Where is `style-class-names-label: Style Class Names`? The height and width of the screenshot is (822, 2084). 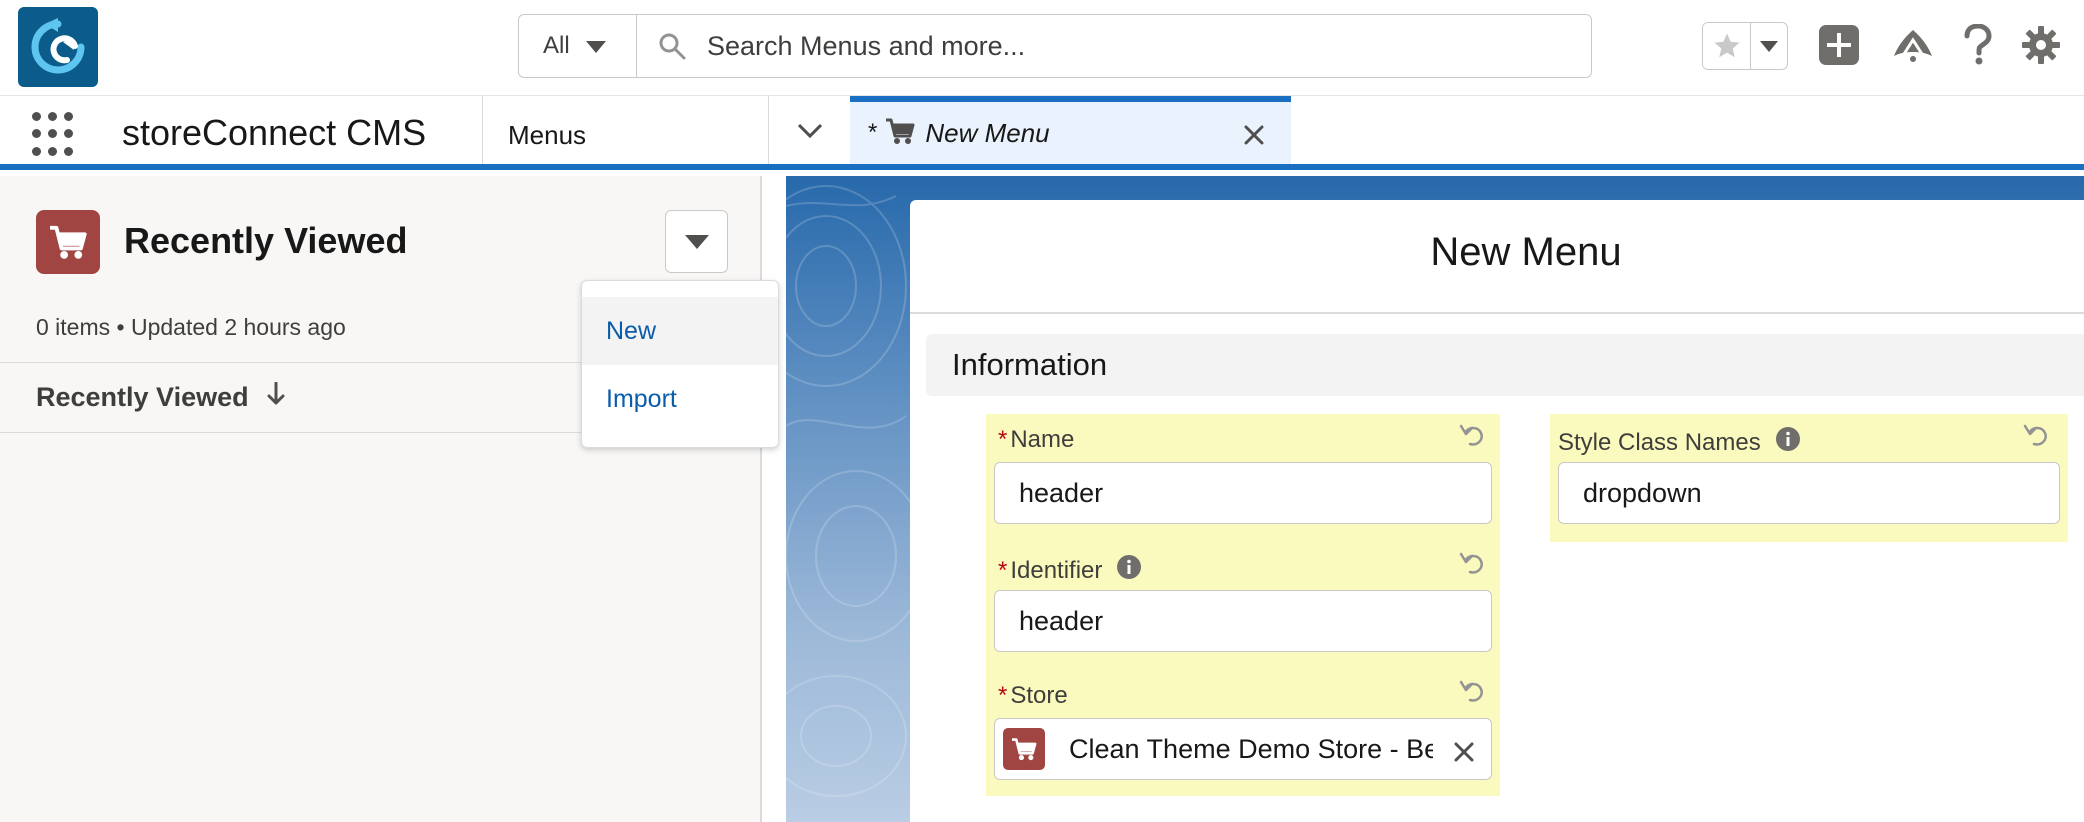 style-class-names-label: Style Class Names is located at coordinates (1679, 442).